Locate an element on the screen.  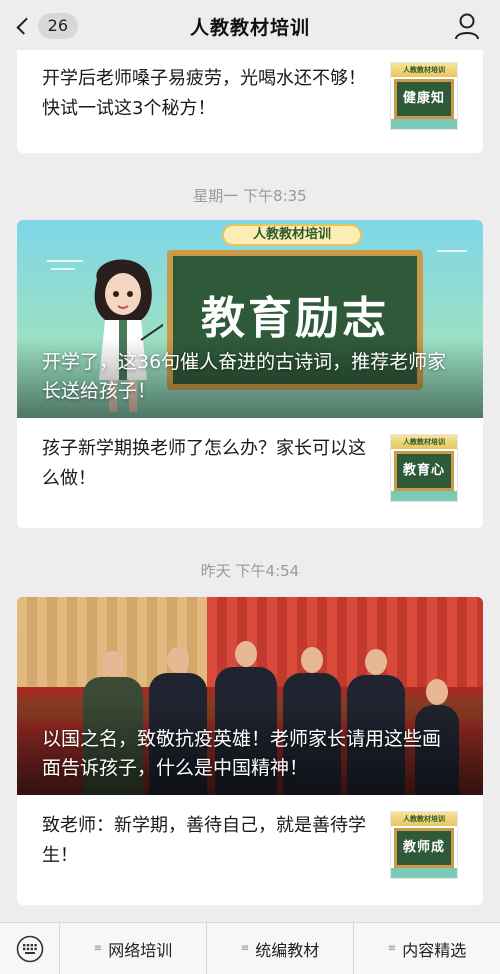
article-title: 孩子新学期换老师了怎么办？家长可以这么做！ is located at coordinates (204, 463).